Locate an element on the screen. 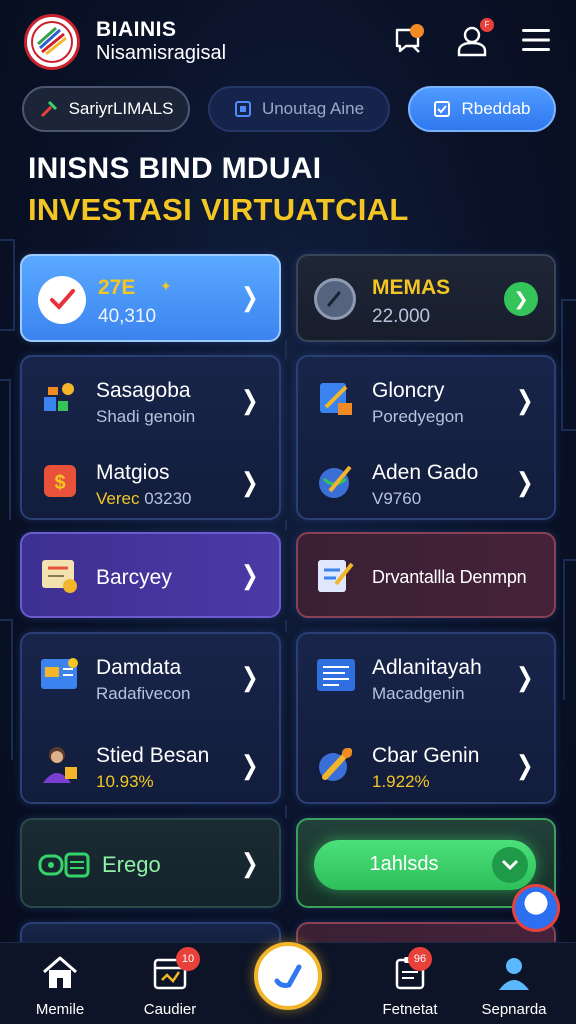  nav-profile: Sepnarda is located at coordinates (514, 984).